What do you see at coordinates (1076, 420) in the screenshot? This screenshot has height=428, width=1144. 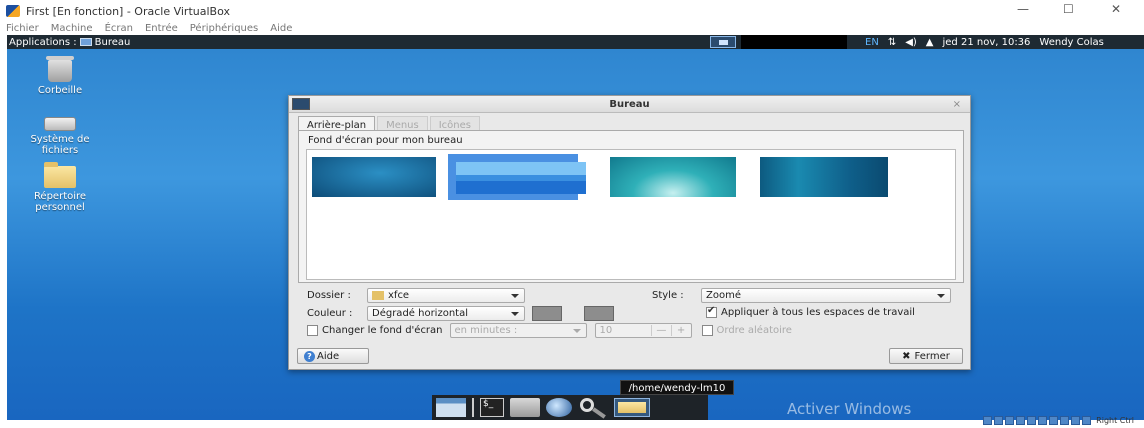 I see `mouse-integration-icon` at bounding box center [1076, 420].